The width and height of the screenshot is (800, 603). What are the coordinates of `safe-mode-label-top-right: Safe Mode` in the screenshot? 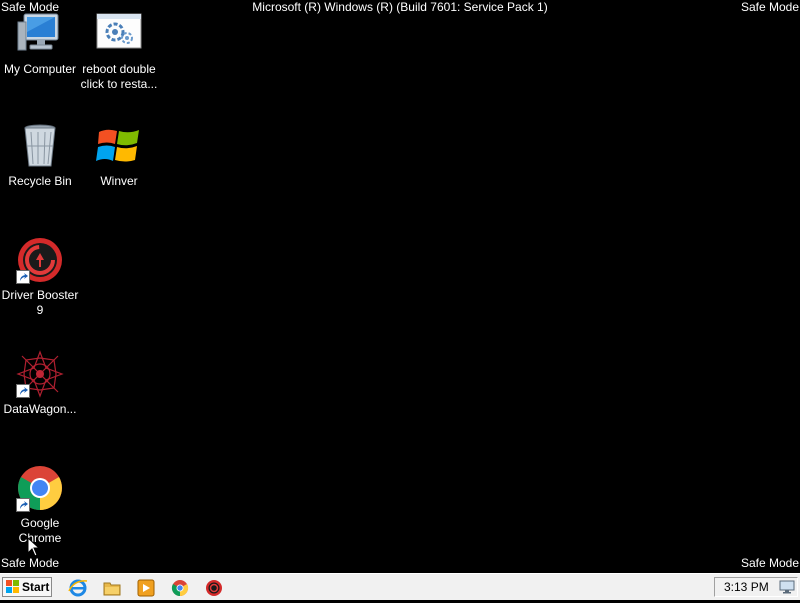 It's located at (769, 7).